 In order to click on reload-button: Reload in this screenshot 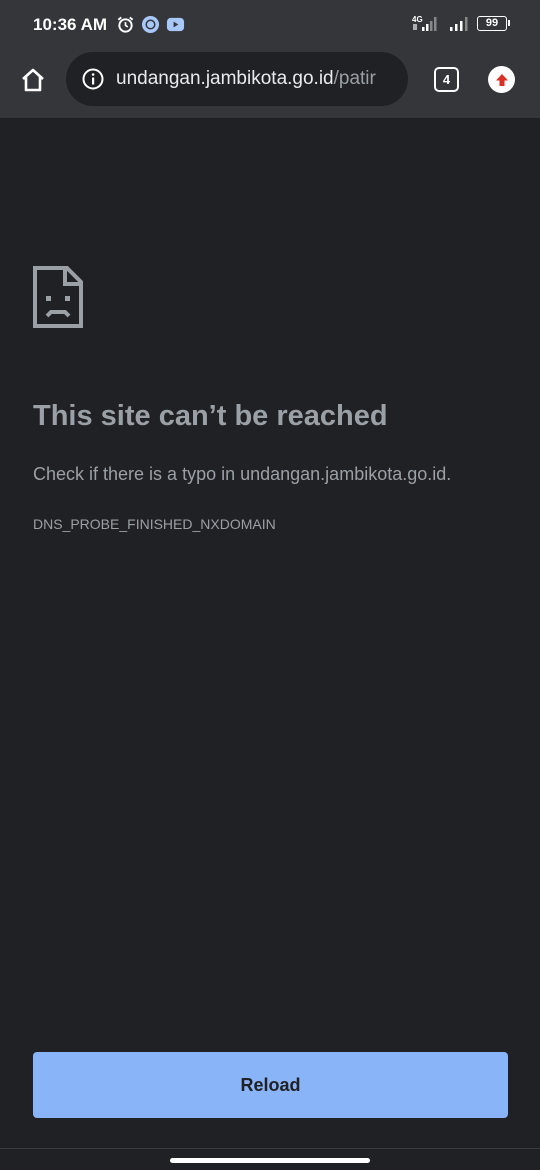, I will do `click(270, 1085)`.